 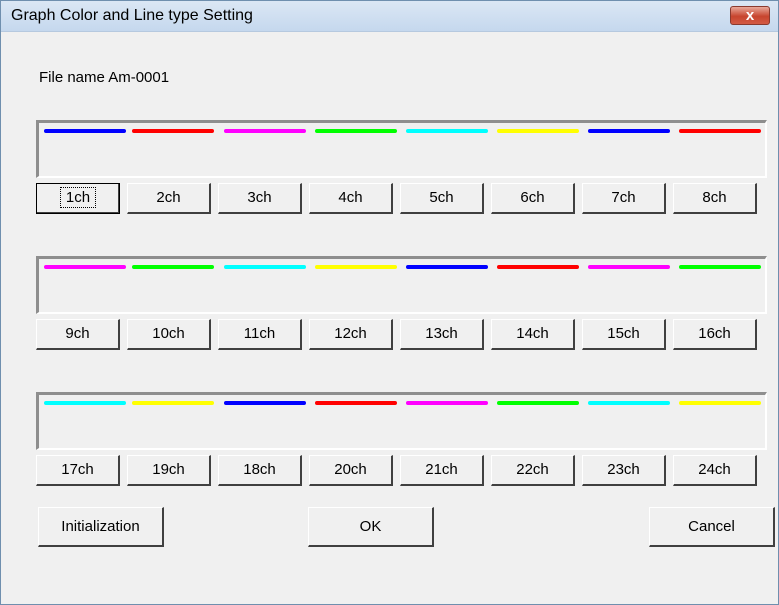 I want to click on channel-button: 1ch, so click(x=78, y=198).